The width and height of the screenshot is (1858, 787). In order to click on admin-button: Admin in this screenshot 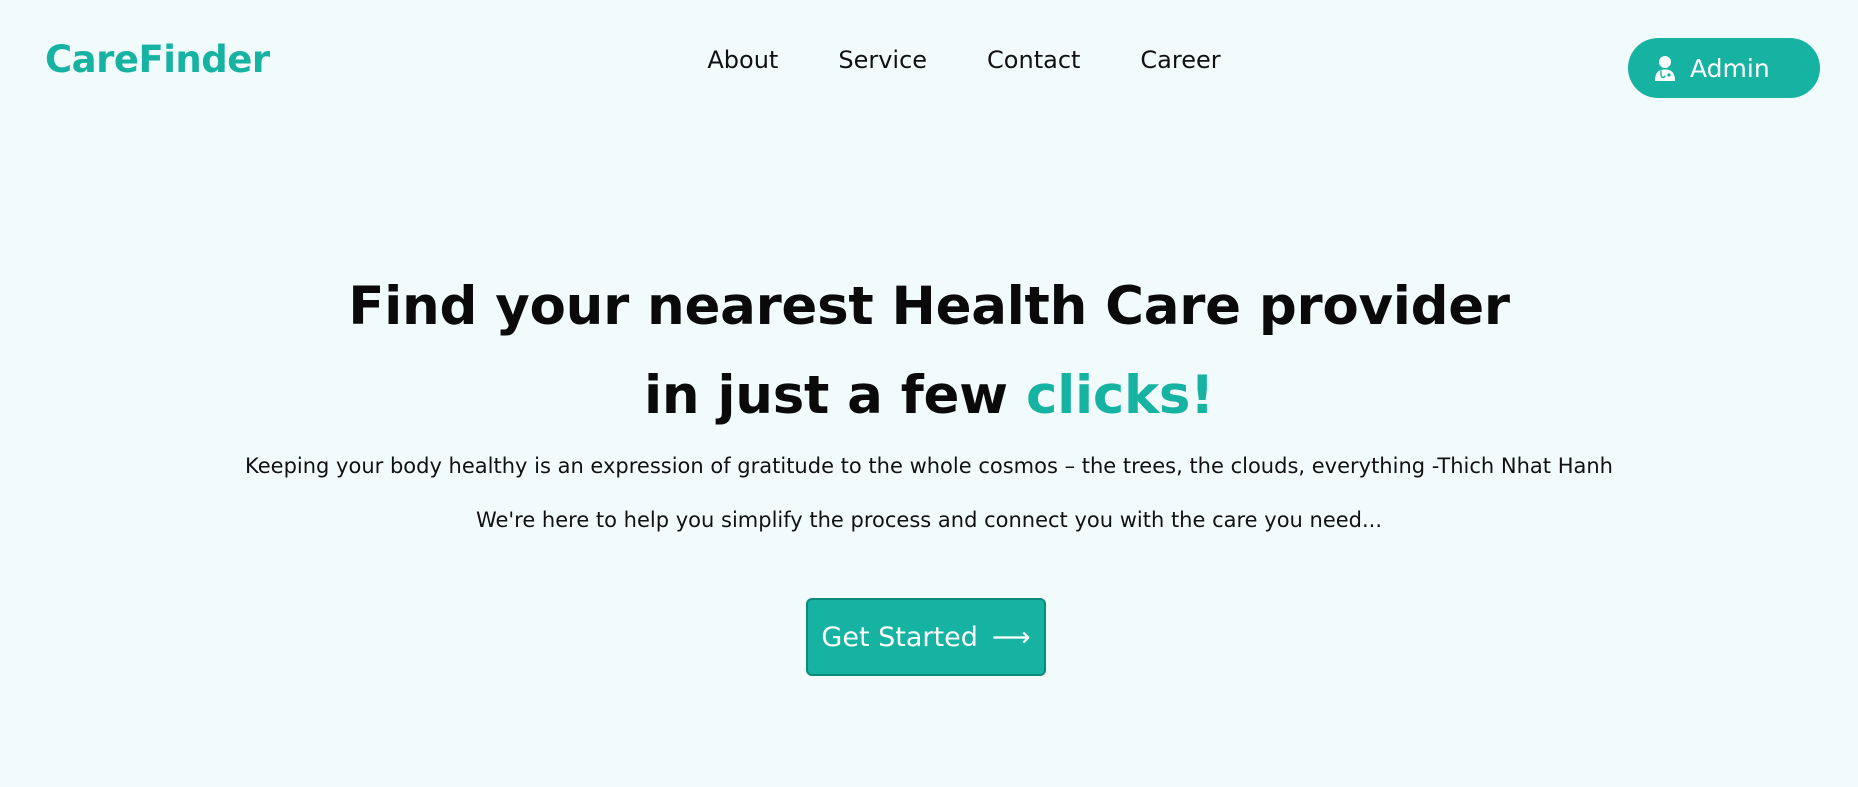, I will do `click(1724, 68)`.